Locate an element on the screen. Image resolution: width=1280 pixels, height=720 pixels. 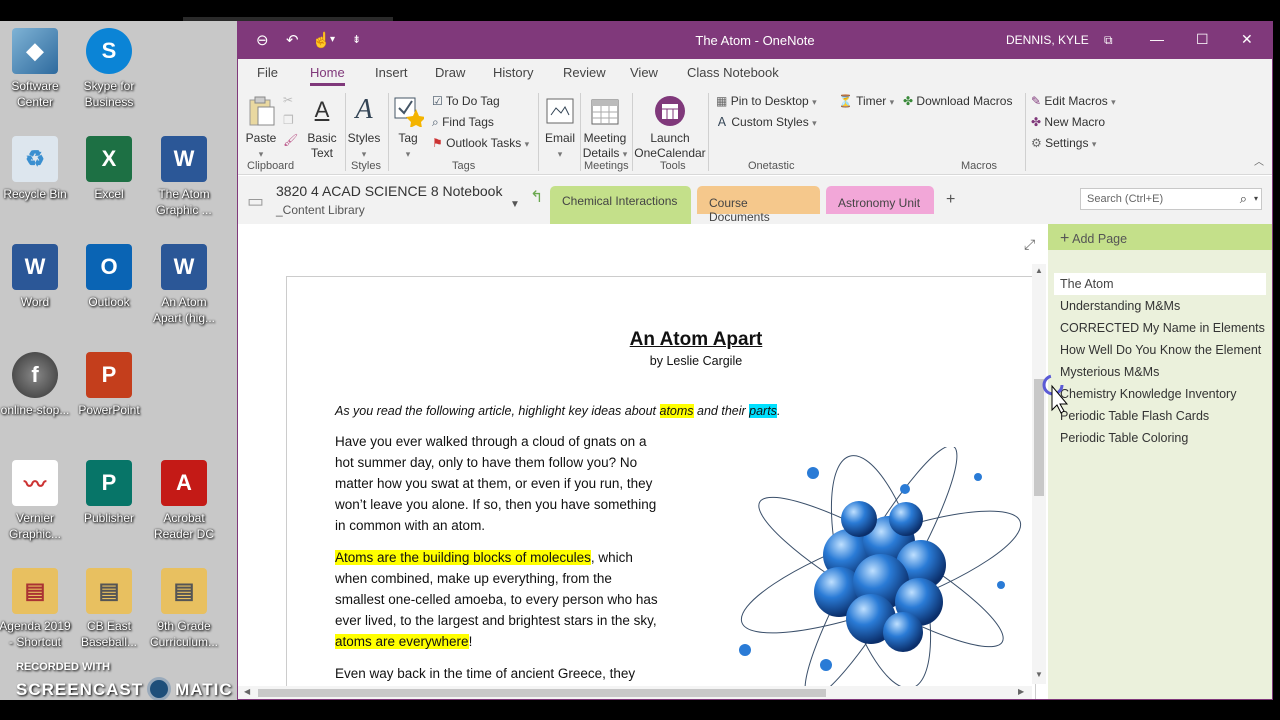
pin-to-desktop-button: ▦ Pin to Desktop ▾ is located at coordinates (766, 102).